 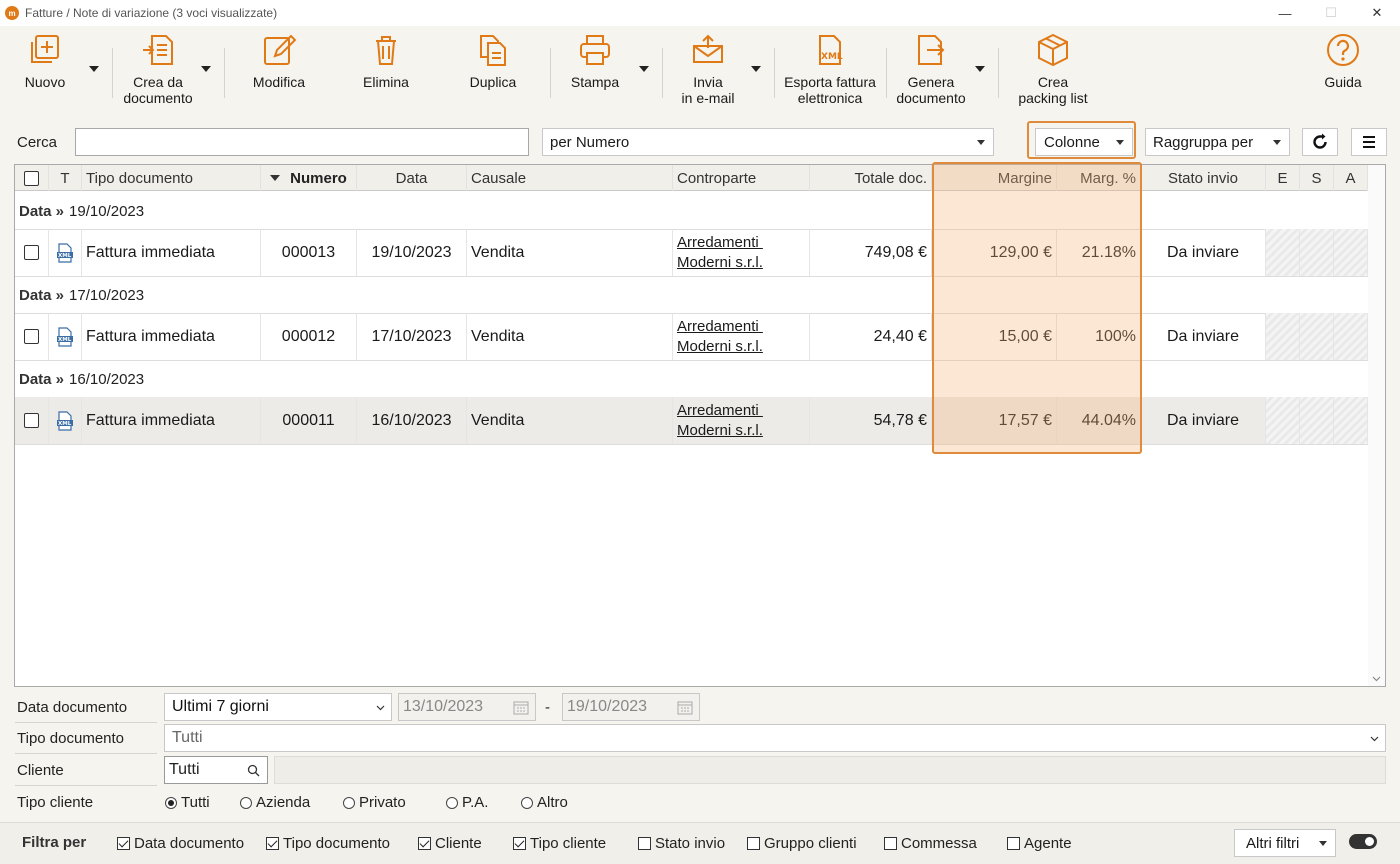 What do you see at coordinates (158, 70) in the screenshot?
I see `crea-da-documento-button: Crea da documento` at bounding box center [158, 70].